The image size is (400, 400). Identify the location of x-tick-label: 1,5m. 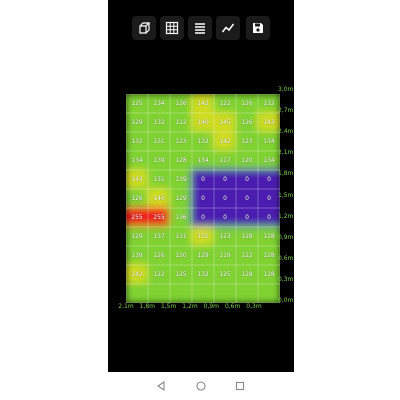
(168, 306).